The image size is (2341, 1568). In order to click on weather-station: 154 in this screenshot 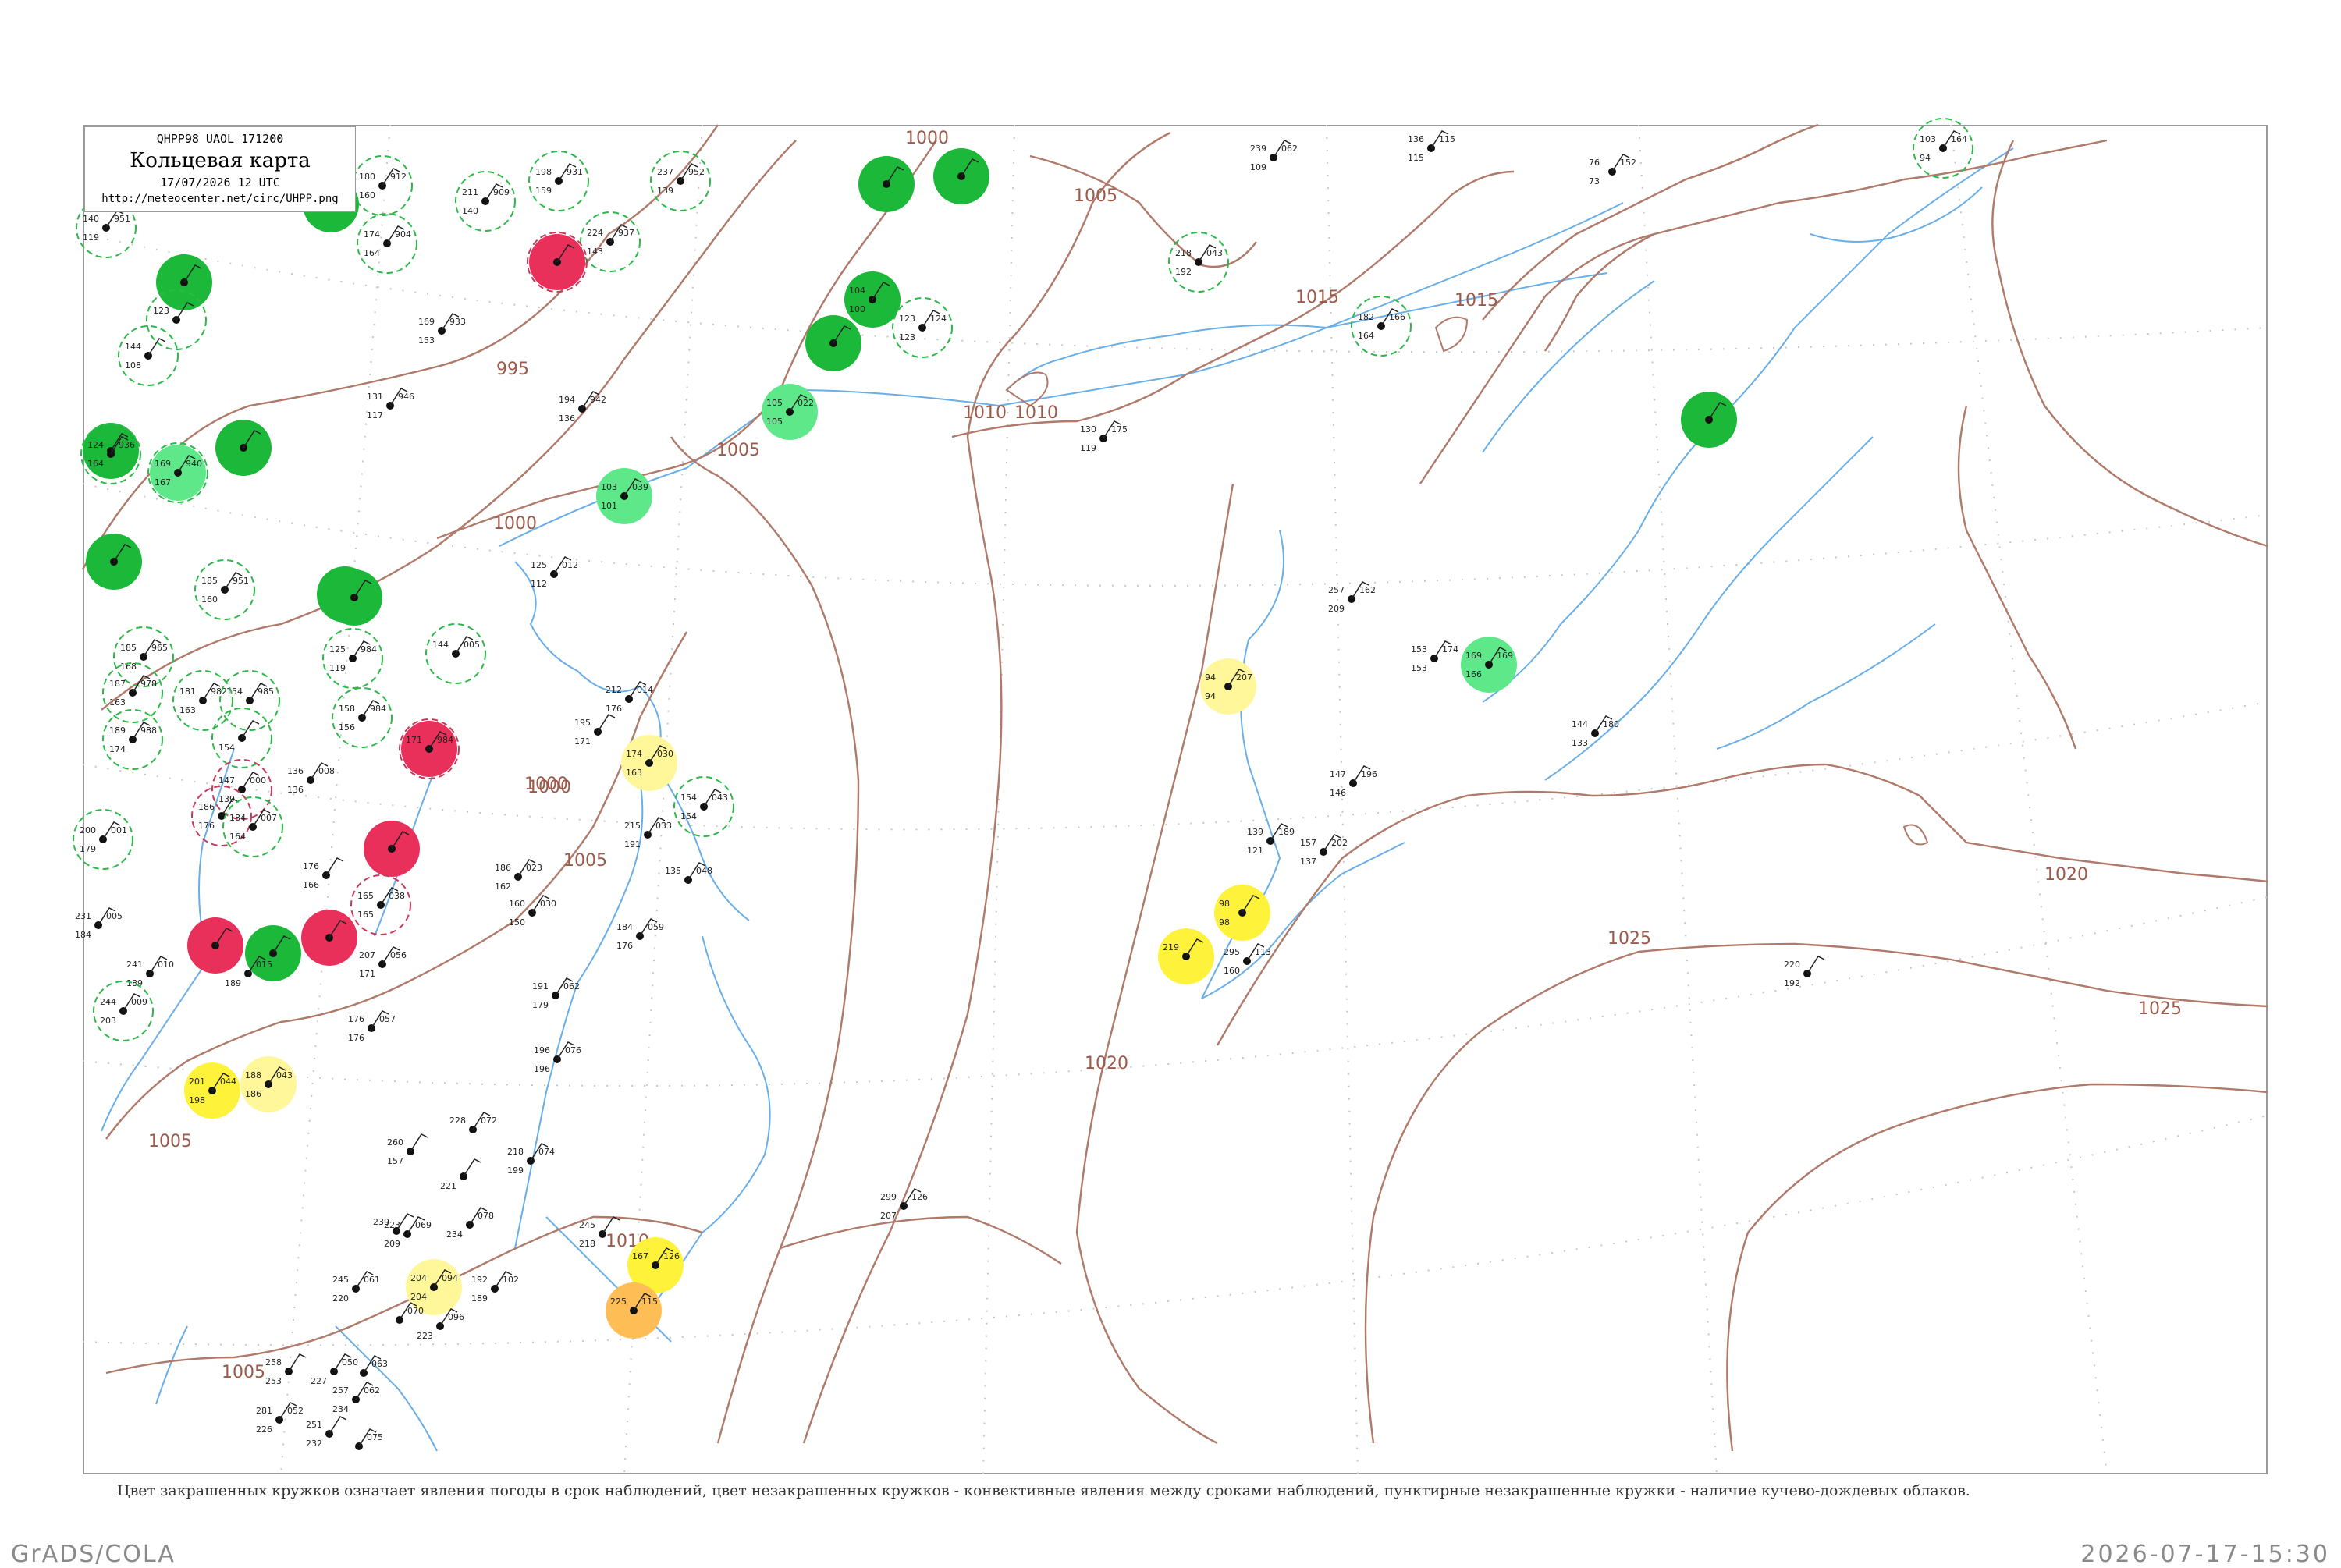, I will do `click(241, 738)`.